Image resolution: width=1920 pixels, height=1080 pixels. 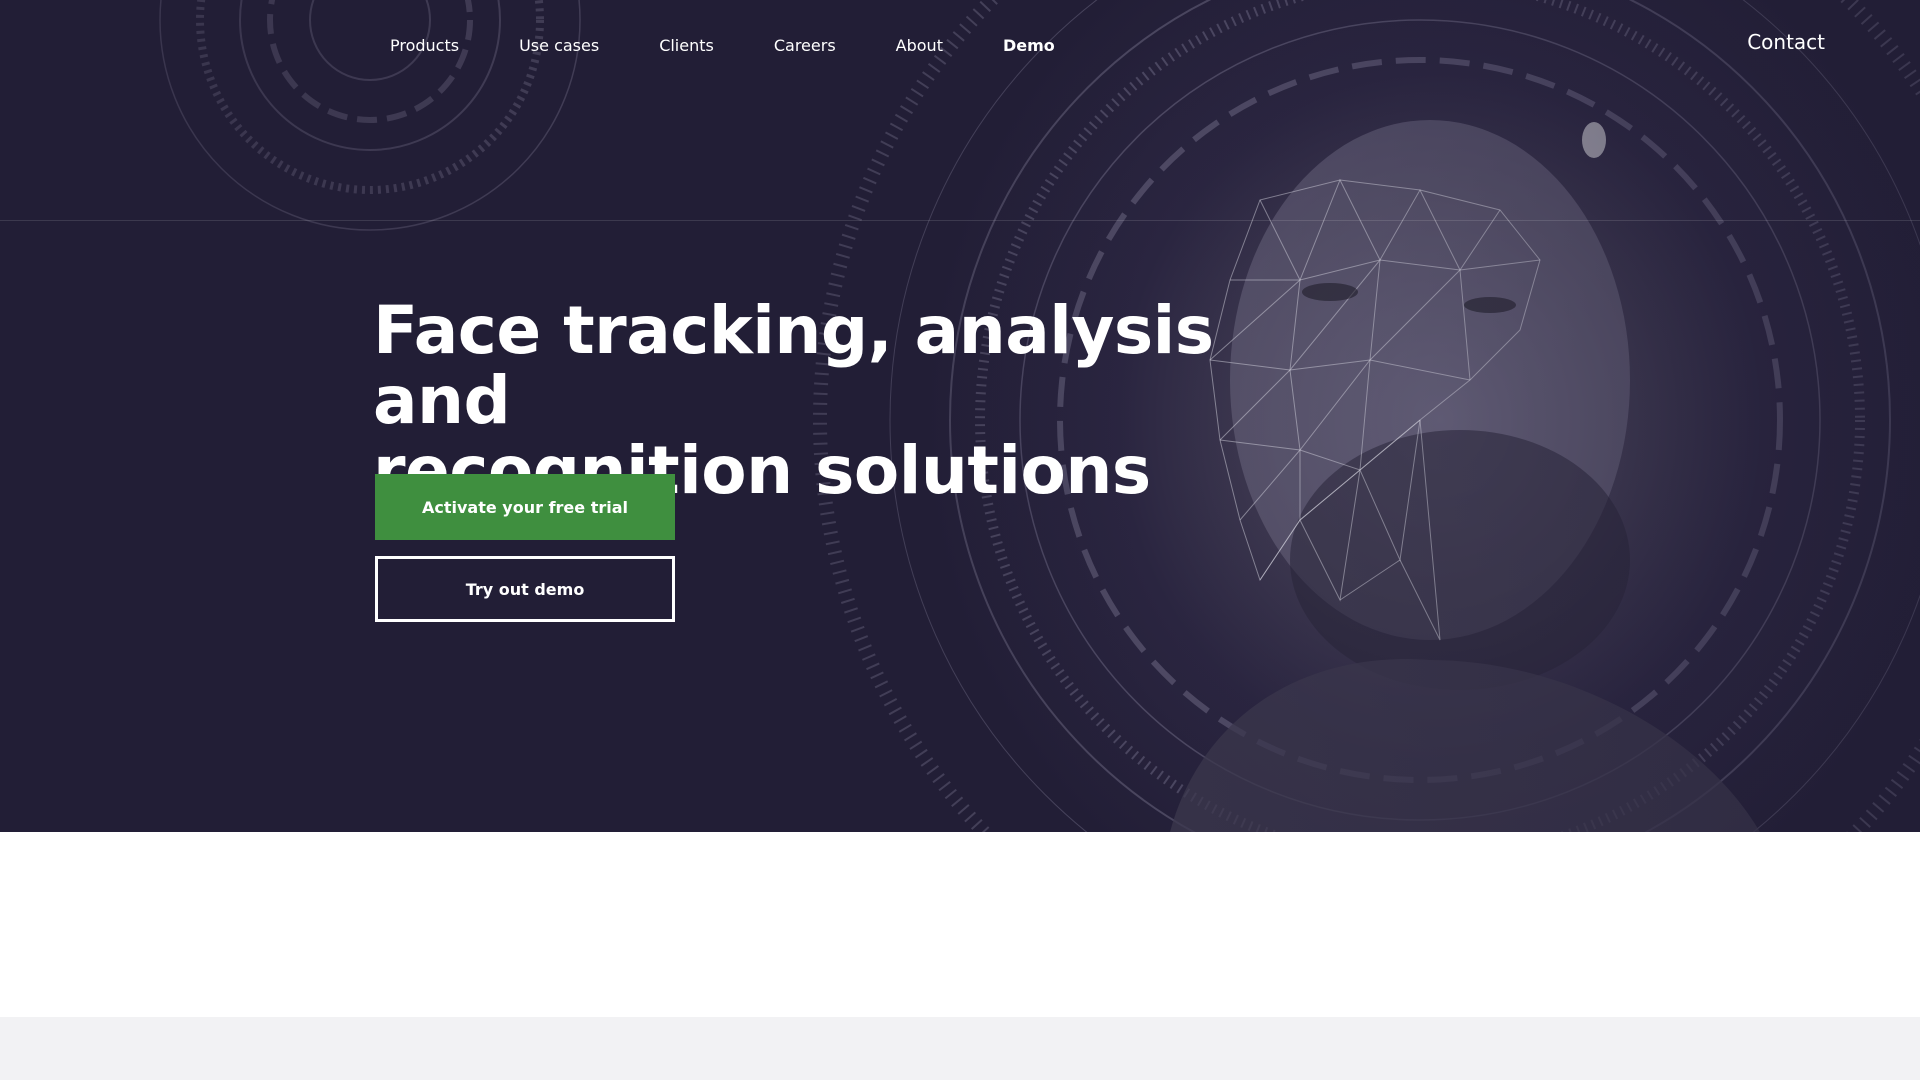 What do you see at coordinates (424, 46) in the screenshot?
I see `nav-item-products: Products` at bounding box center [424, 46].